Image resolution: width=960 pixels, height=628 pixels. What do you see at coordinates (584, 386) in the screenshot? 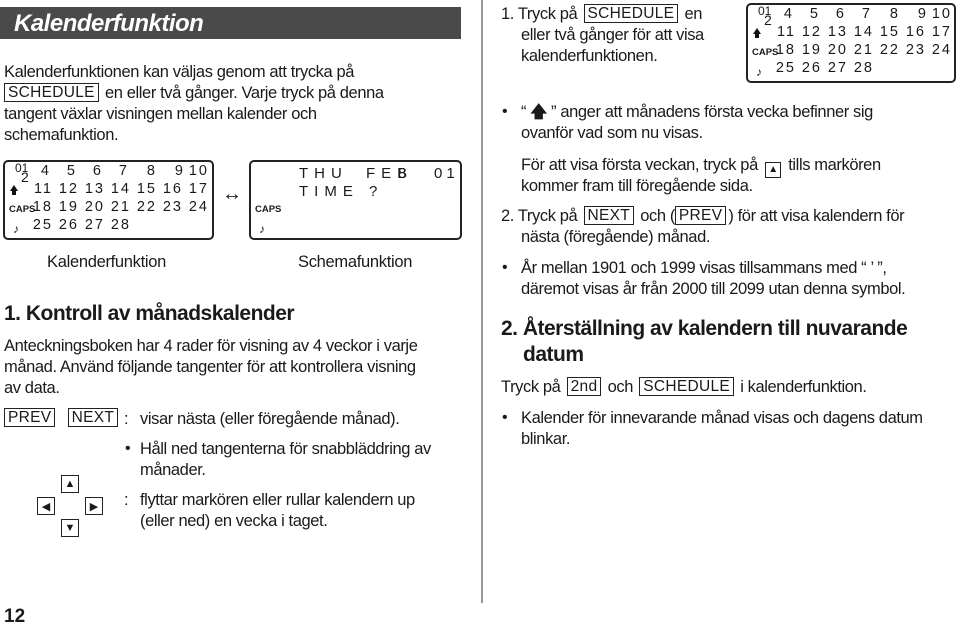
I see `2nd-key: 2nd` at bounding box center [584, 386].